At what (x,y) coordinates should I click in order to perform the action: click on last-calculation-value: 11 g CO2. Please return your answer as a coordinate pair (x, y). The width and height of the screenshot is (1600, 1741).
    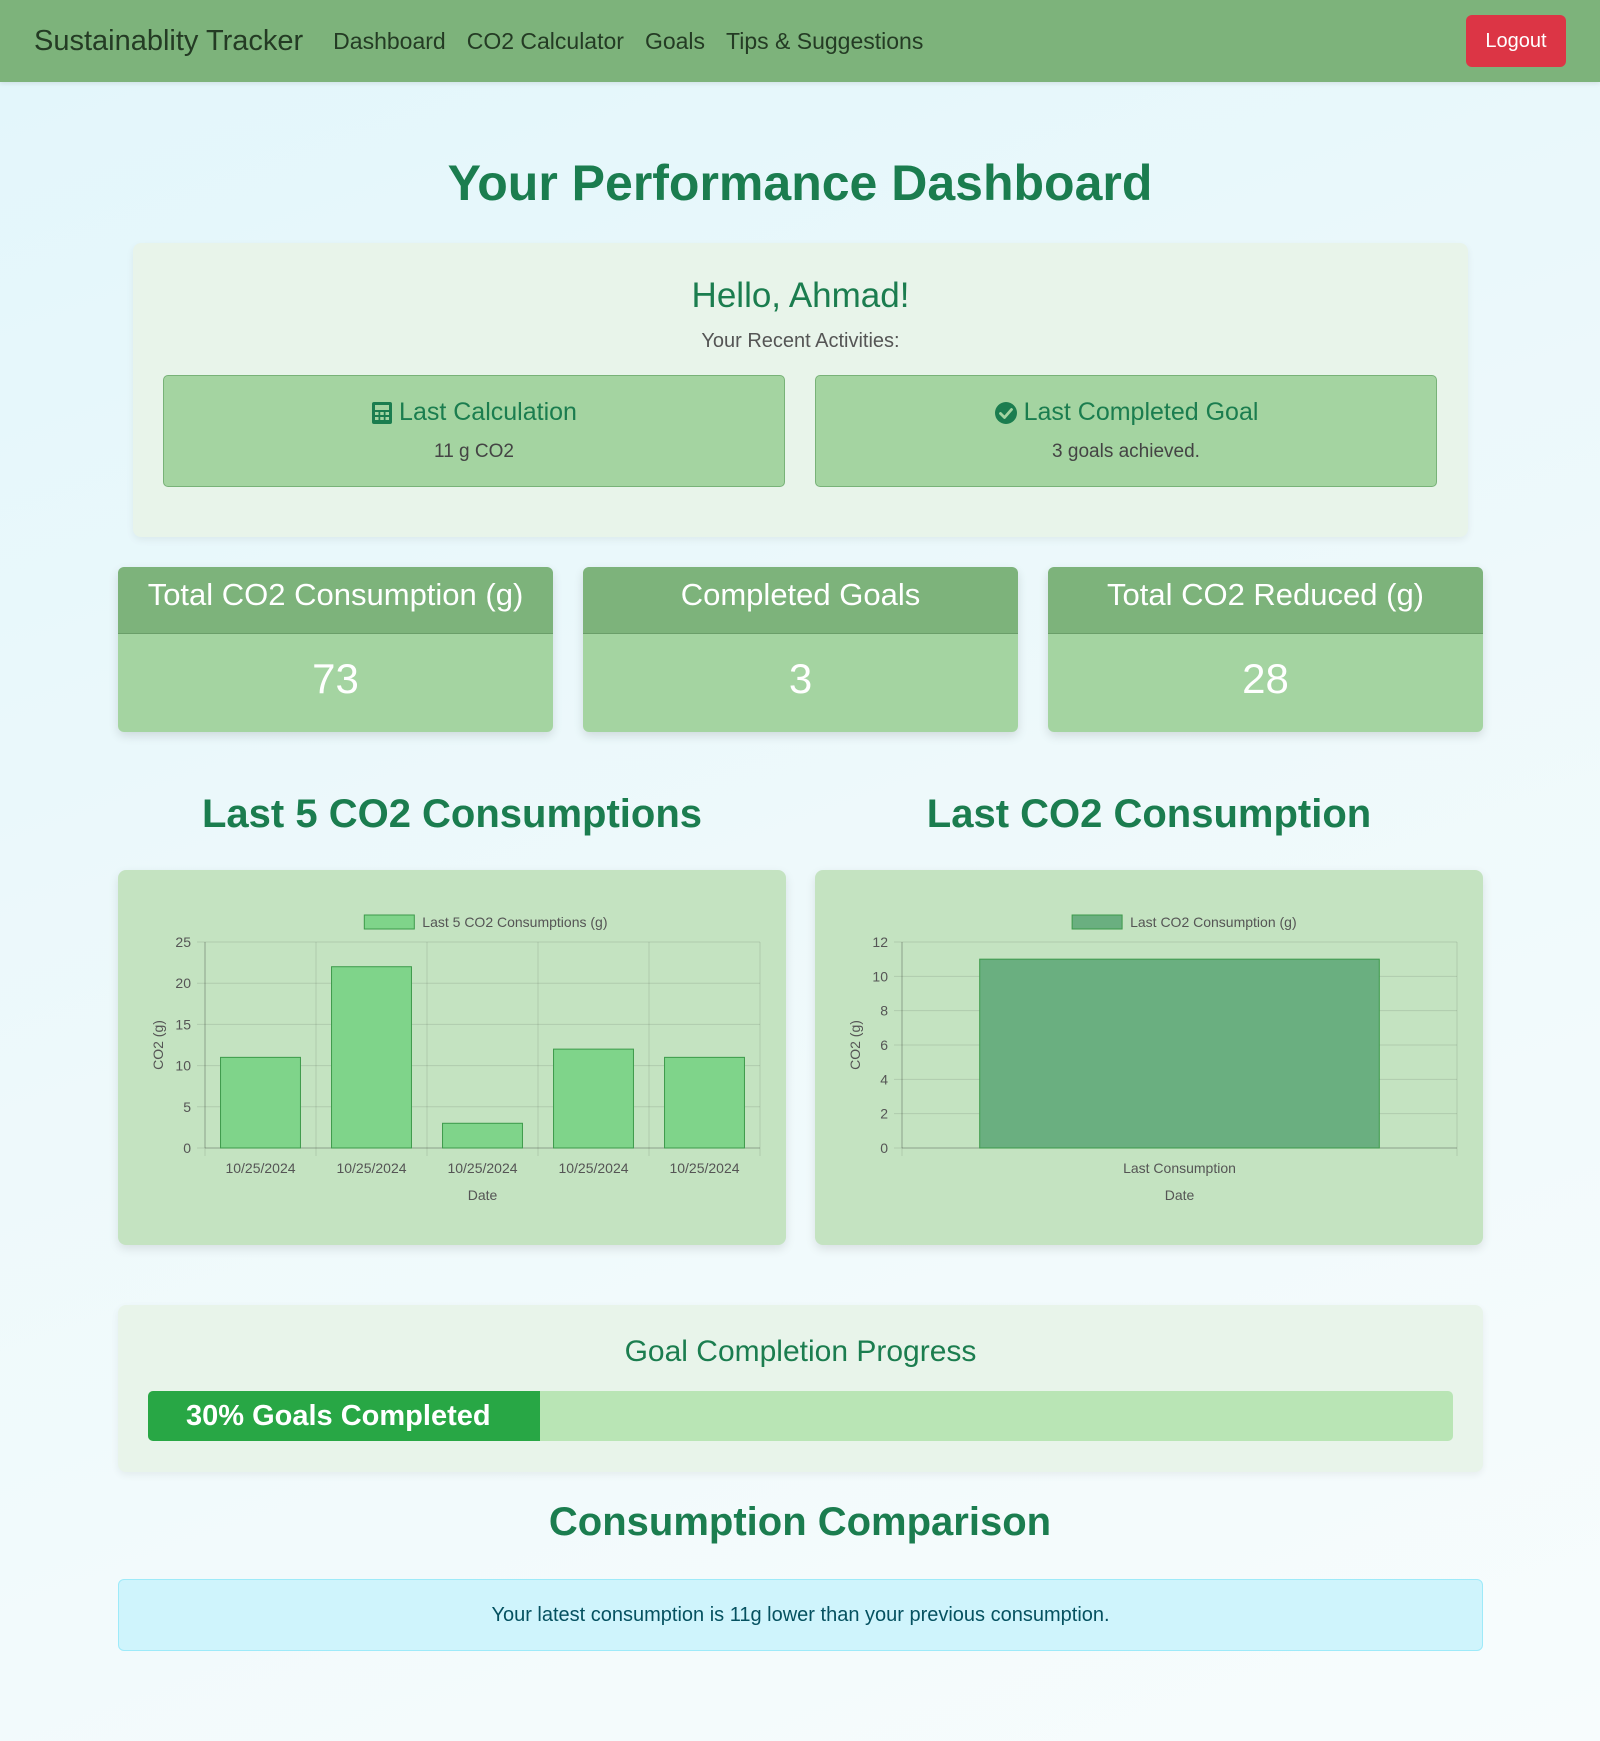
    Looking at the image, I should click on (474, 451).